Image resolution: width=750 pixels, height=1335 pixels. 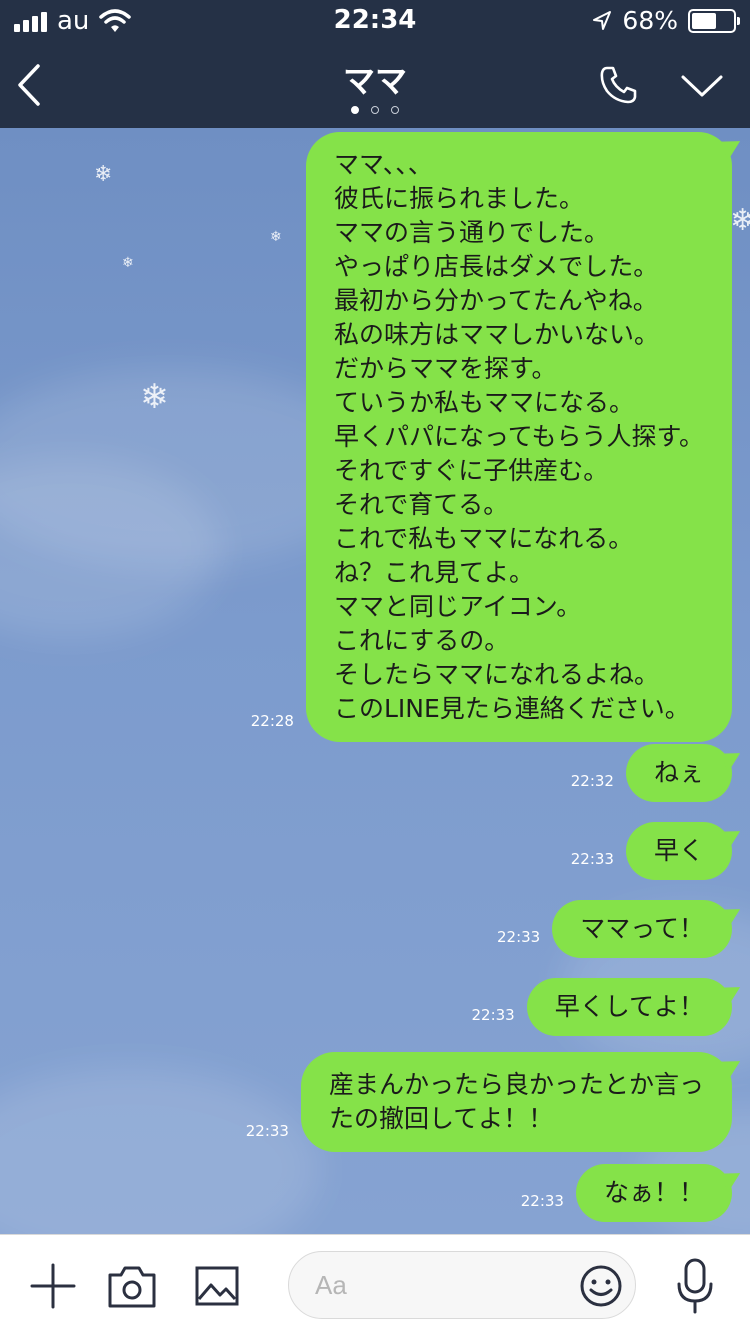 I want to click on location-arrow-icon, so click(x=602, y=20).